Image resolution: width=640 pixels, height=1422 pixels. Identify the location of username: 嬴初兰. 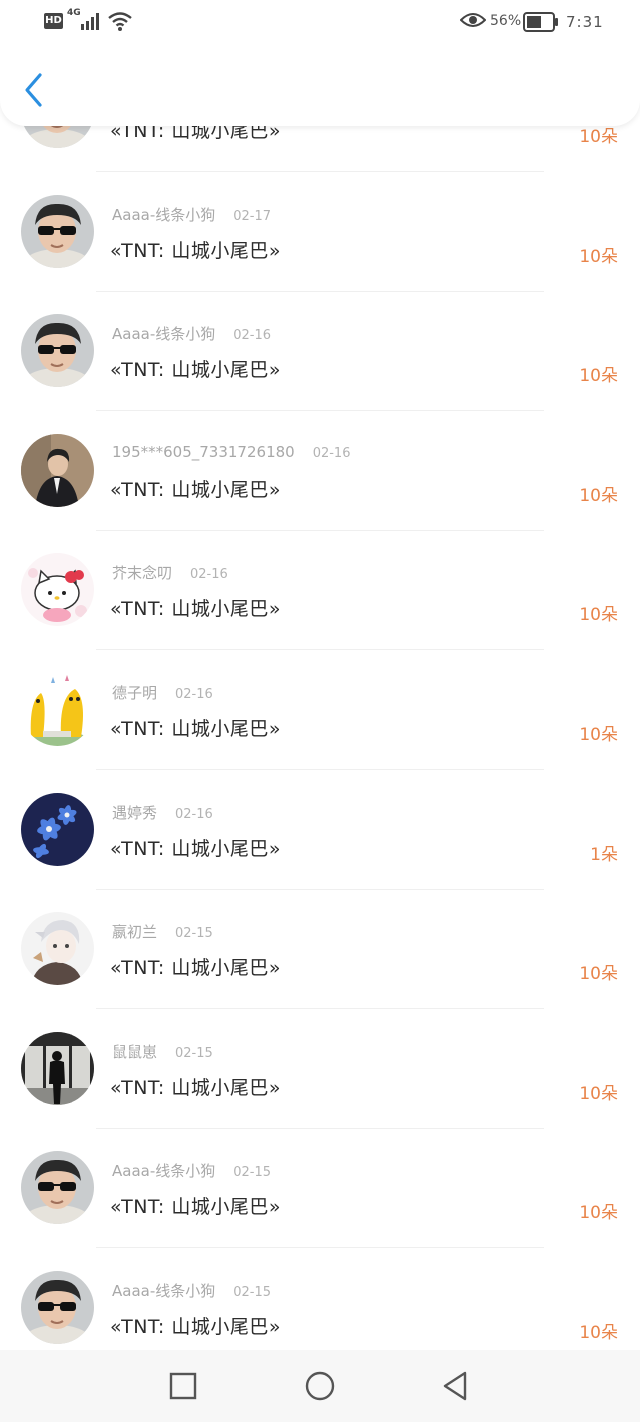
(134, 932).